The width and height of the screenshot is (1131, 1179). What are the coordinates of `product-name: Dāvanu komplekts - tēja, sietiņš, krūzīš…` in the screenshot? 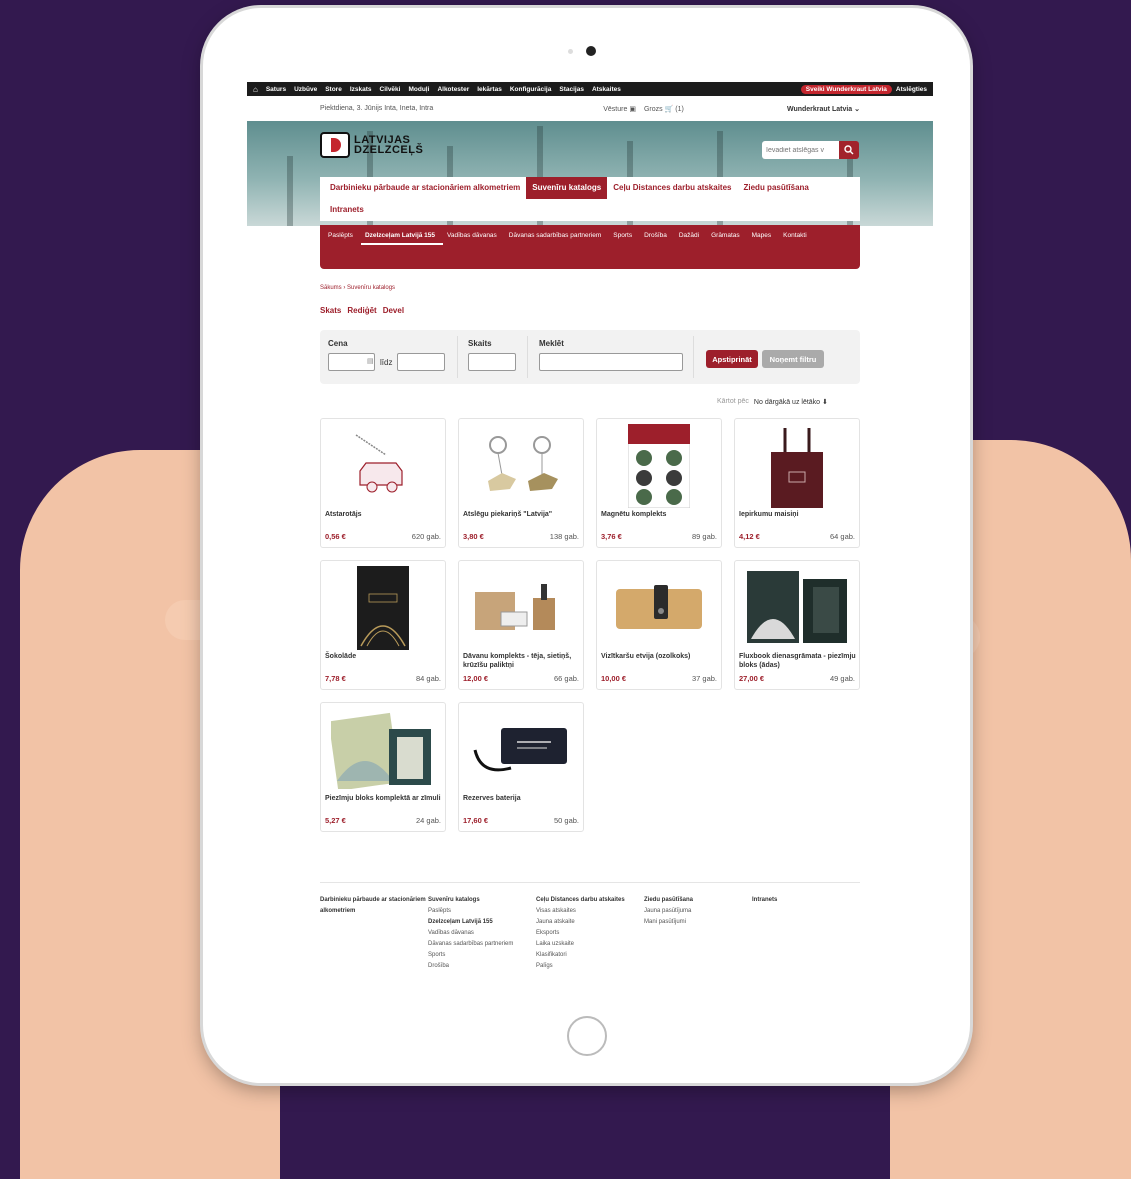 It's located at (522, 661).